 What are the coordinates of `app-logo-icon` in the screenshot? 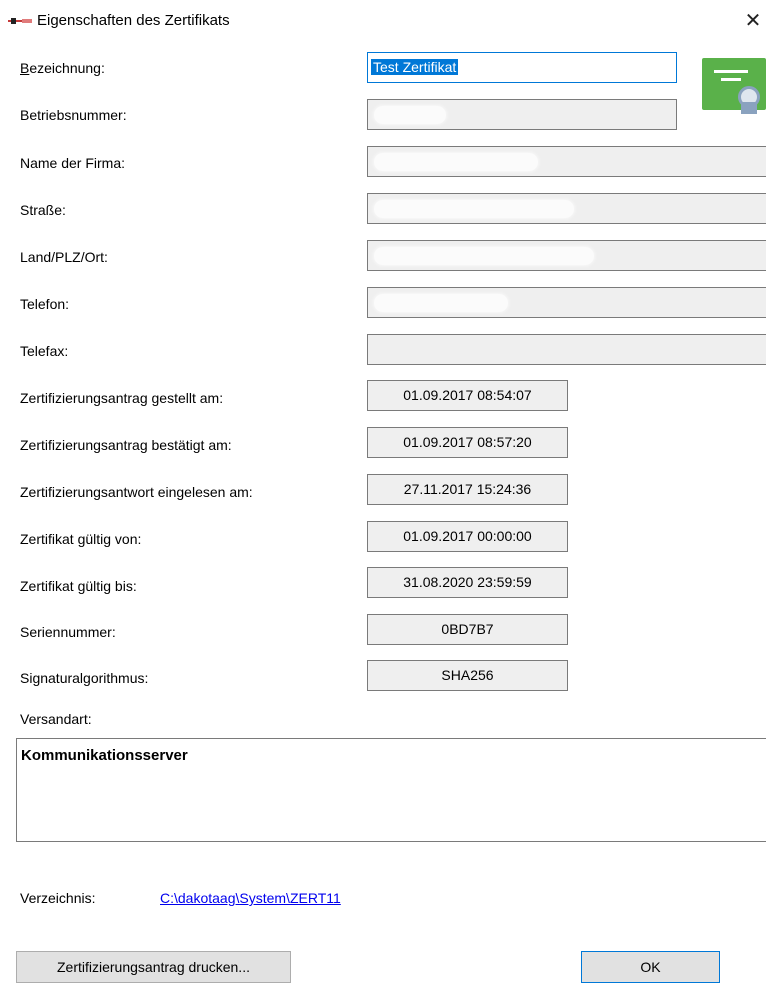 It's located at (20, 21).